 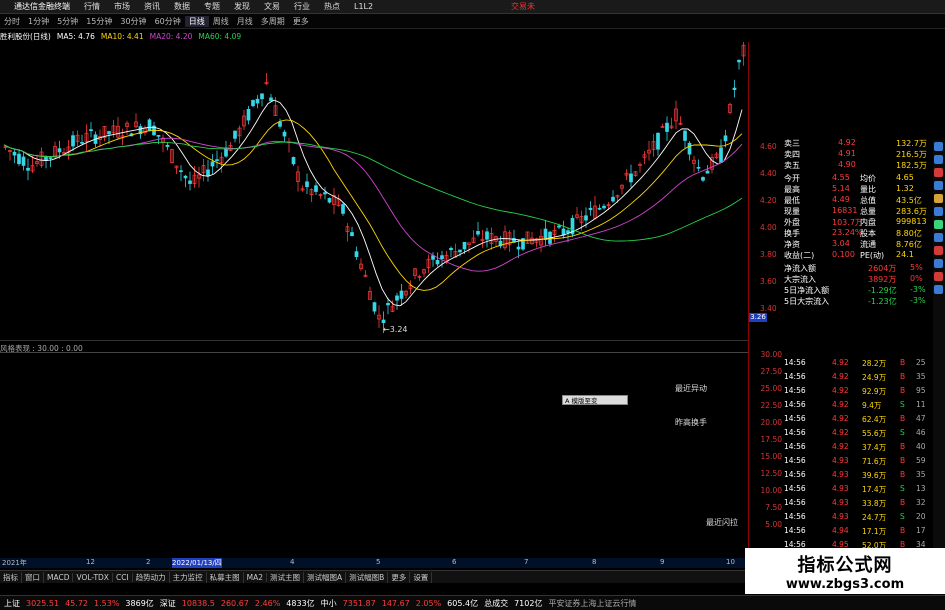 I want to click on trade-brand: 交易未, so click(x=523, y=6).